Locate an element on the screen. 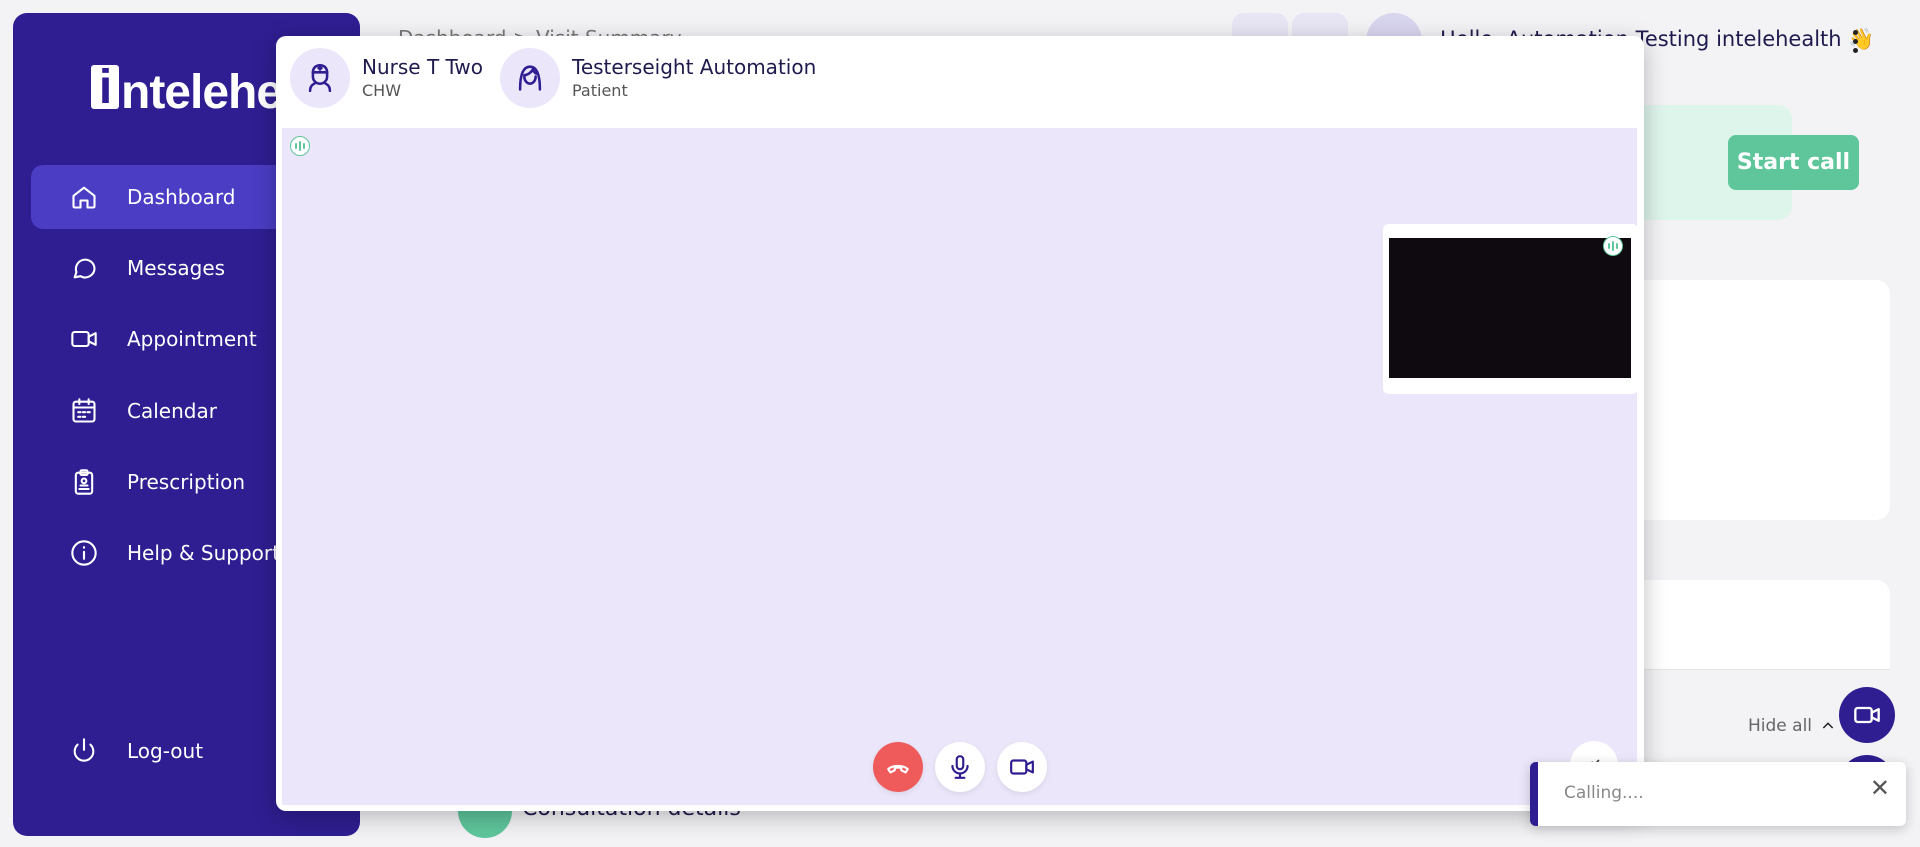  home-icon is located at coordinates (84, 197).